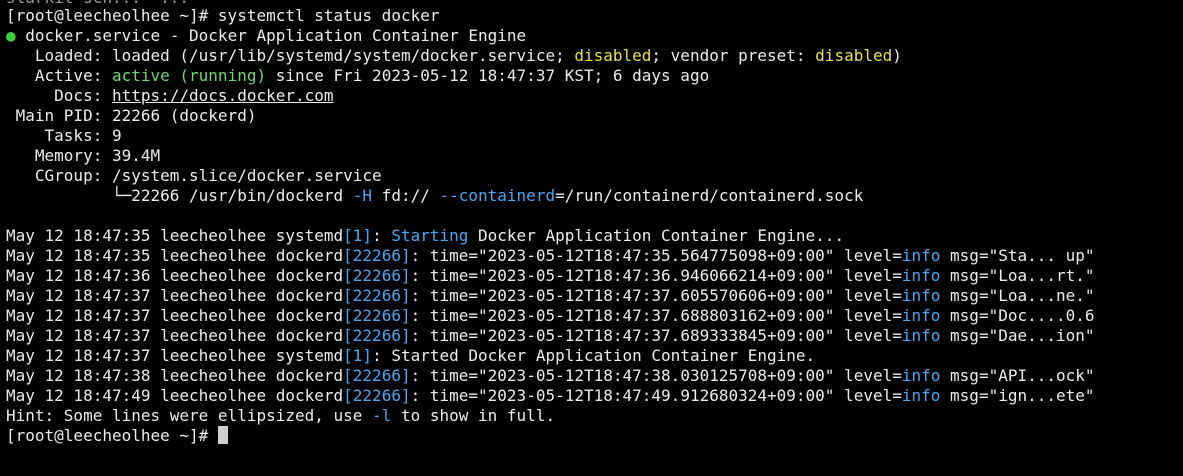 Image resolution: width=1183 pixels, height=476 pixels. I want to click on text-cursor, so click(222, 435).